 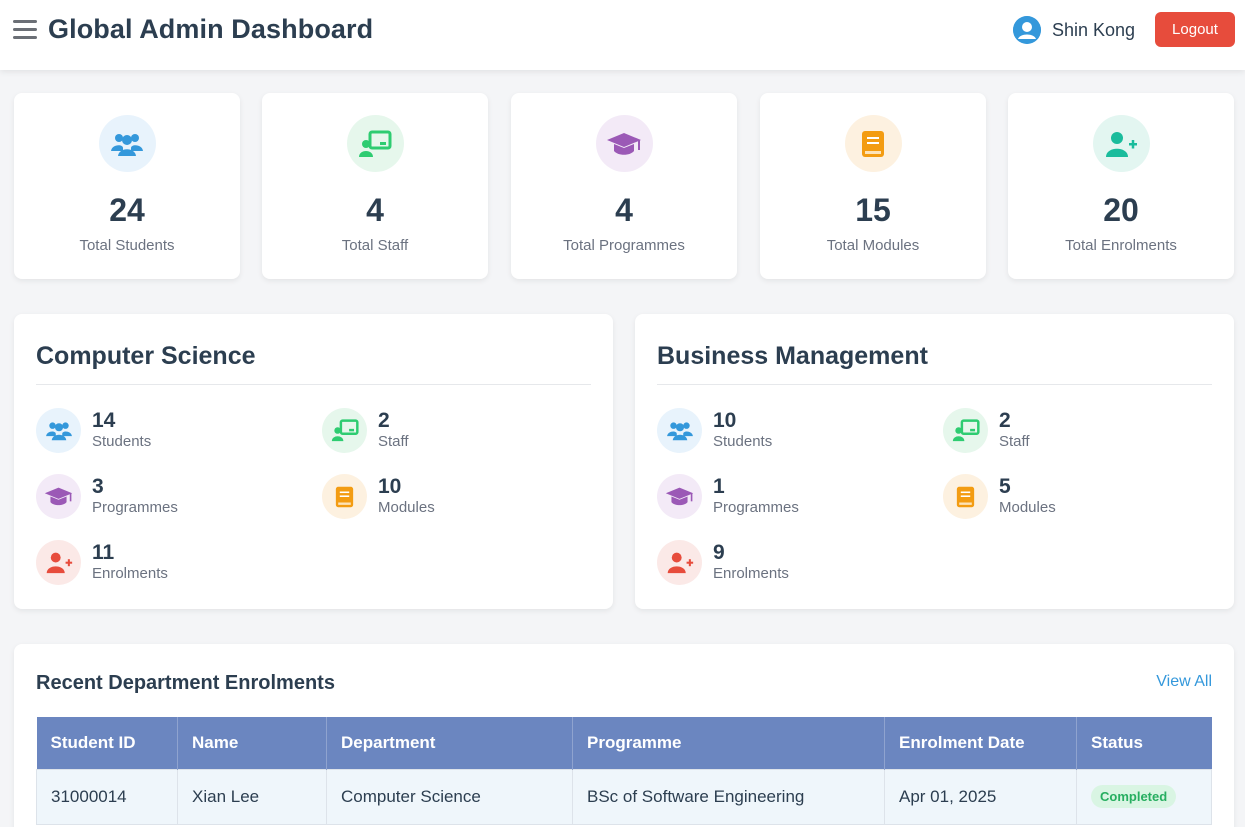 What do you see at coordinates (624, 245) in the screenshot?
I see `stat-label: Total Programmes` at bounding box center [624, 245].